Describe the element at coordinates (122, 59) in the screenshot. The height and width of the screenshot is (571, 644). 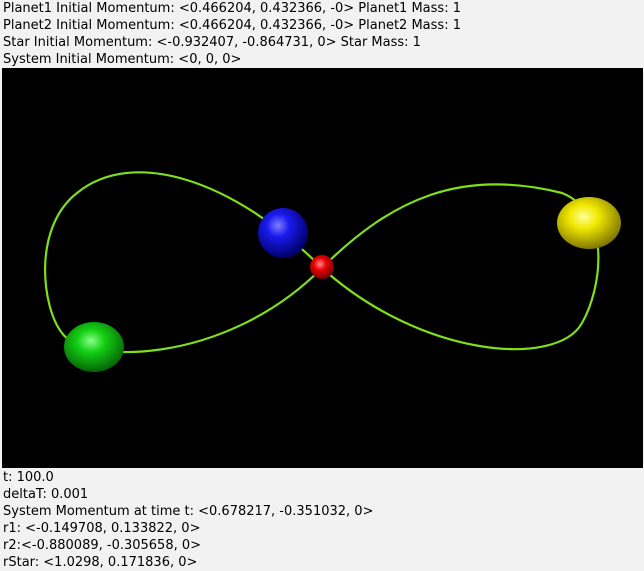
I see `system-initial-momentum-text: System Initial Momentum: <0, 0, 0>` at that location.